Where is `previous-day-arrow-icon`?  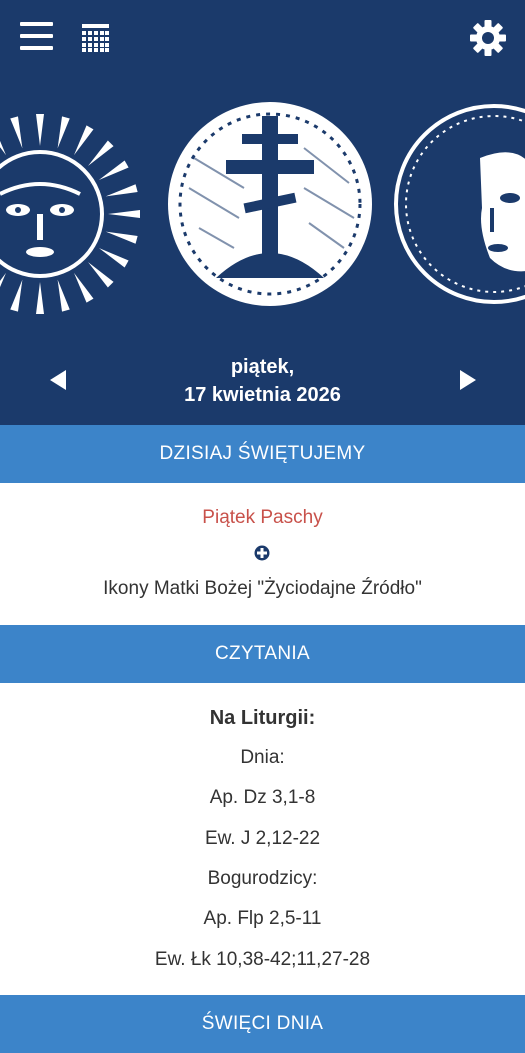 previous-day-arrow-icon is located at coordinates (58, 380).